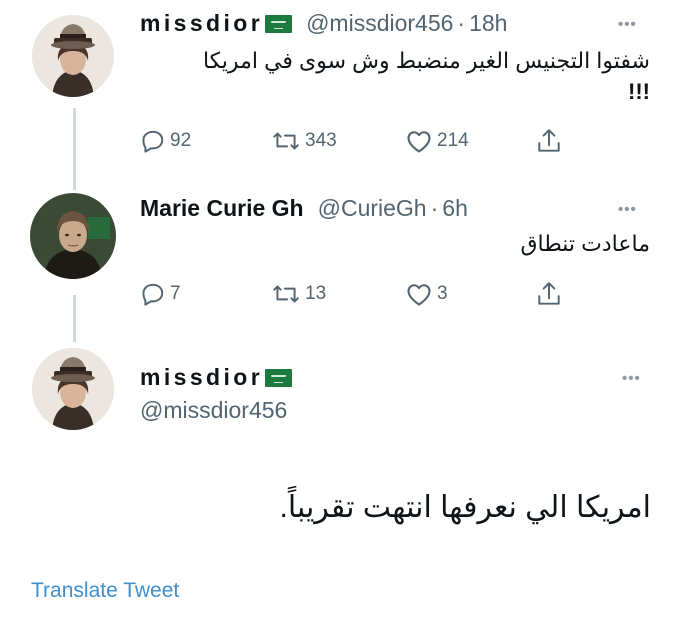 The width and height of the screenshot is (681, 627). What do you see at coordinates (73, 236) in the screenshot?
I see `avatar-curie` at bounding box center [73, 236].